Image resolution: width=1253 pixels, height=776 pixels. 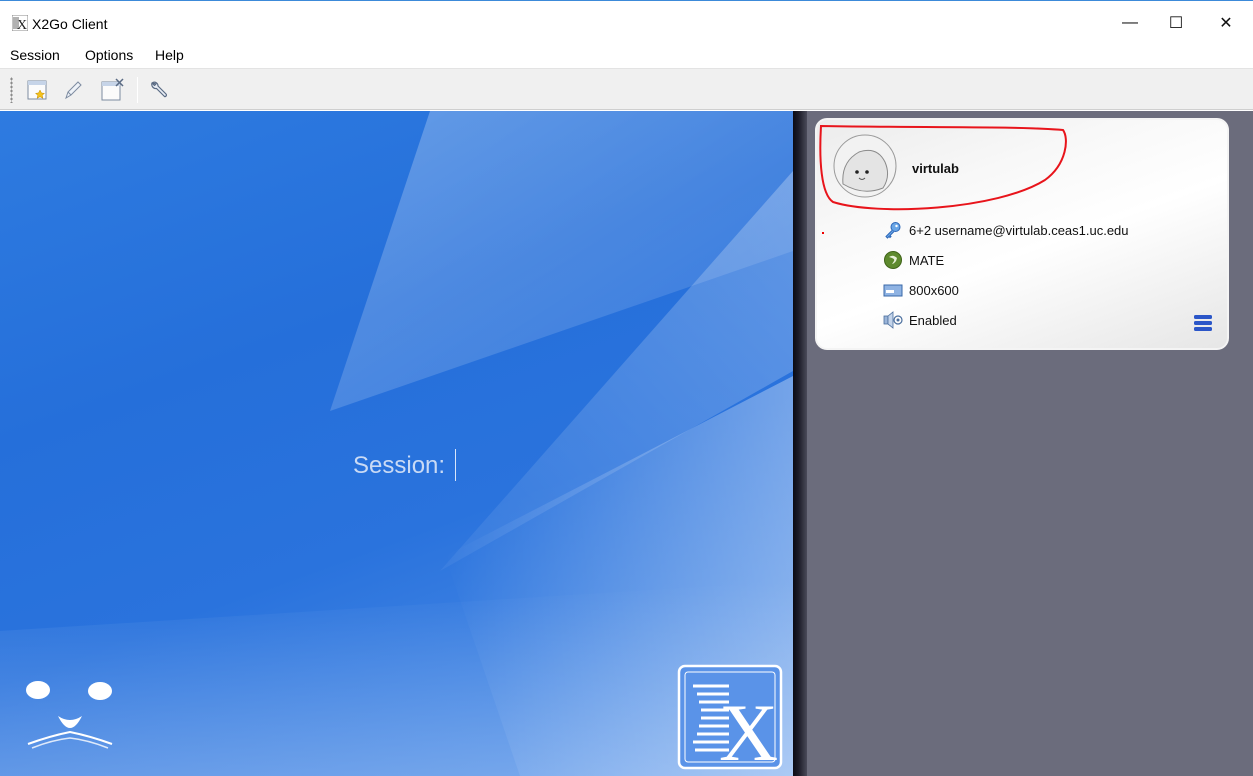 I want to click on minimize-button: —, so click(x=1130, y=23).